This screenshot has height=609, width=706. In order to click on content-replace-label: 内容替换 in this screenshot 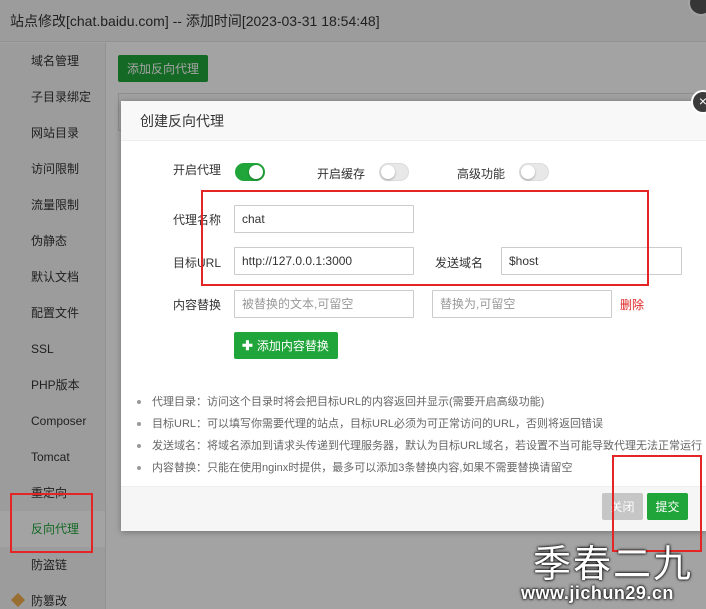, I will do `click(197, 305)`.